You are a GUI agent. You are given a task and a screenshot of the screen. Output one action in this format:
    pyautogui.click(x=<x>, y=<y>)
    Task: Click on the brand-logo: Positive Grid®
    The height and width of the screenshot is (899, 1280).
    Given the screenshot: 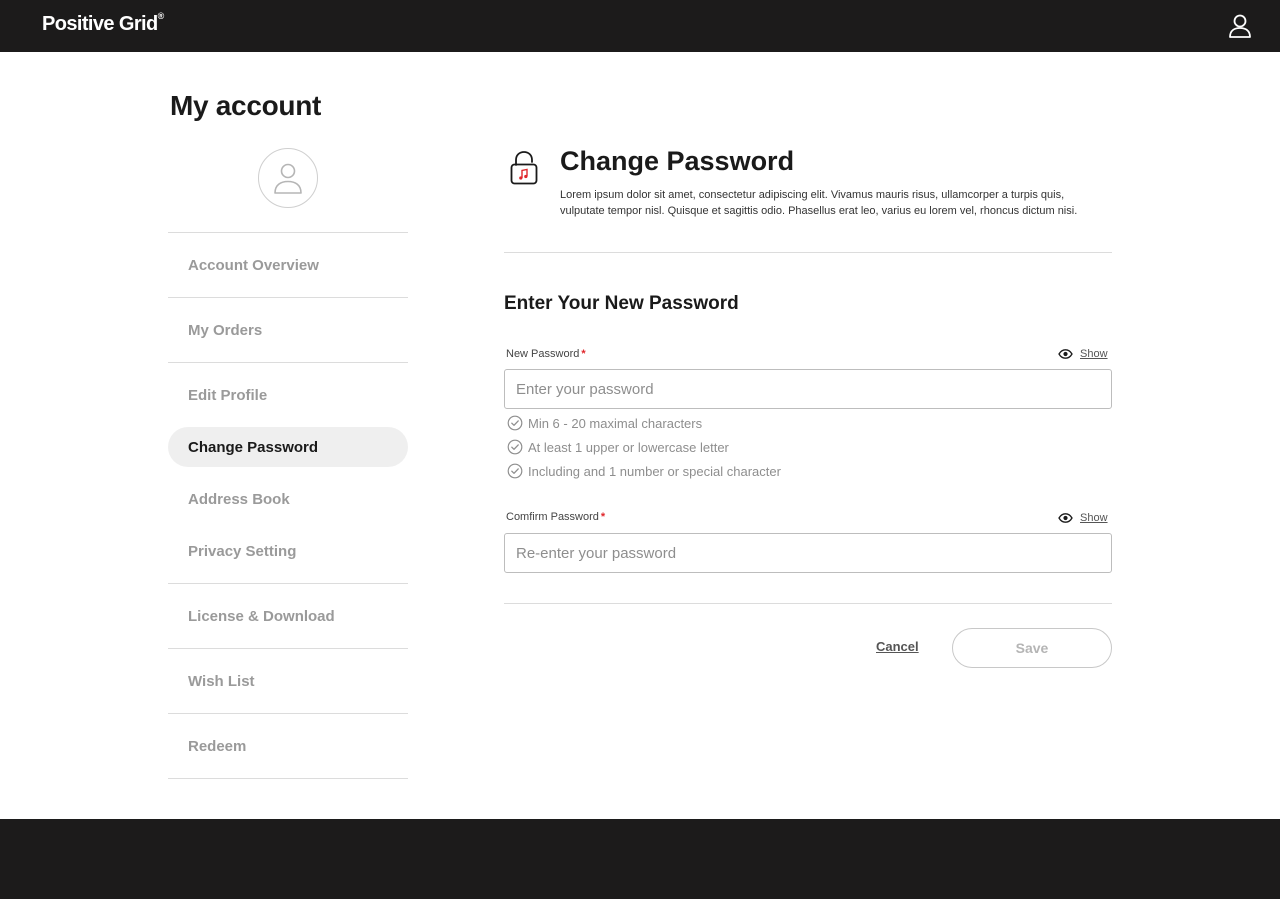 What is the action you would take?
    pyautogui.click(x=103, y=23)
    